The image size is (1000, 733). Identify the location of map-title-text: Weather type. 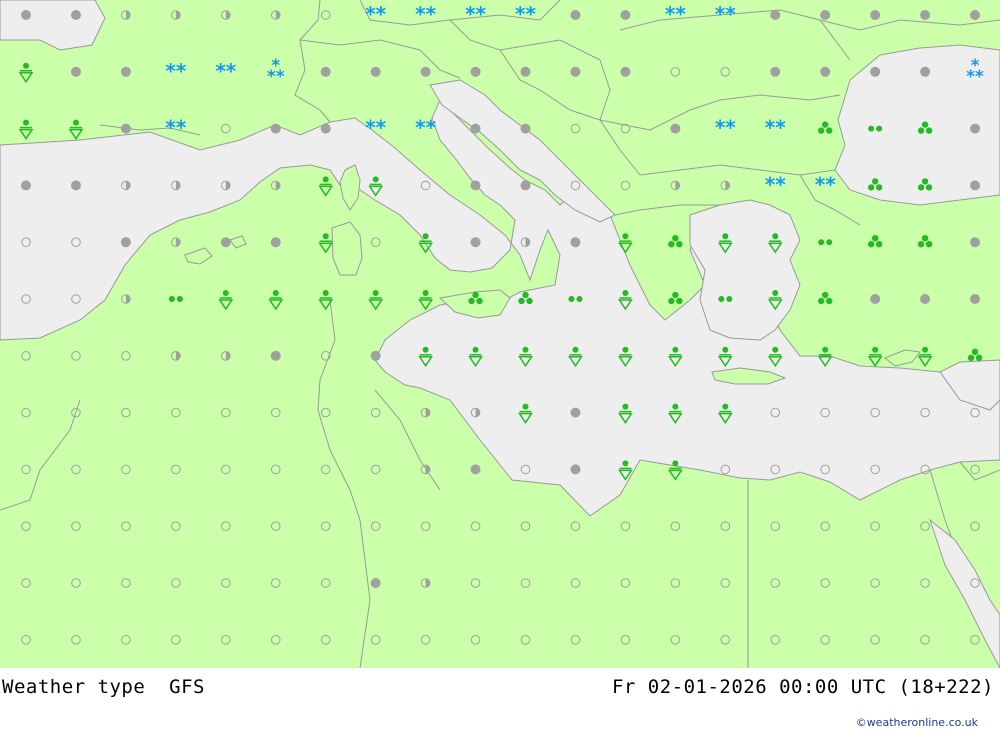
(74, 687).